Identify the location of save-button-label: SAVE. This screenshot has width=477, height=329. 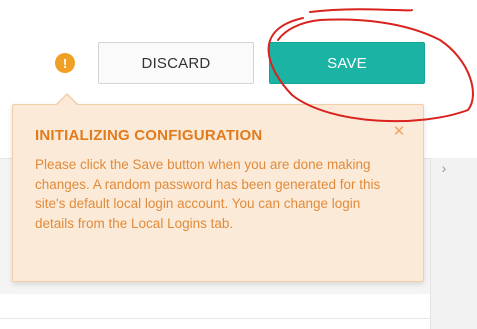
(347, 63).